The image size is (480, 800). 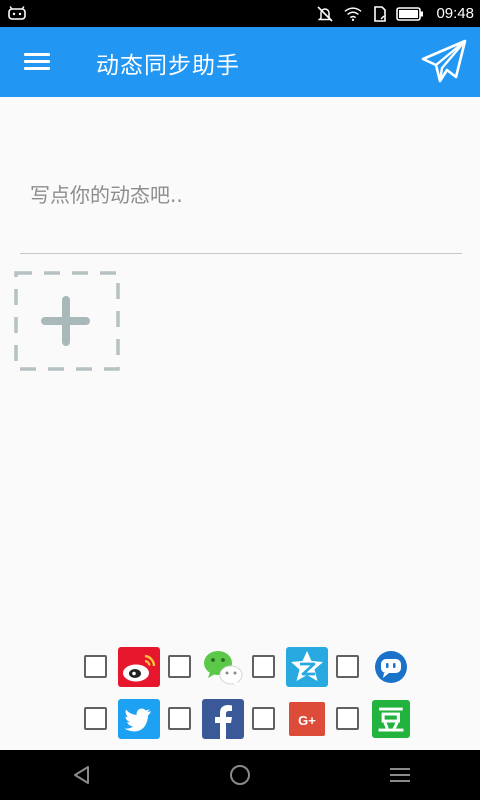 I want to click on share-targets: G+ 豆, so click(x=249, y=696).